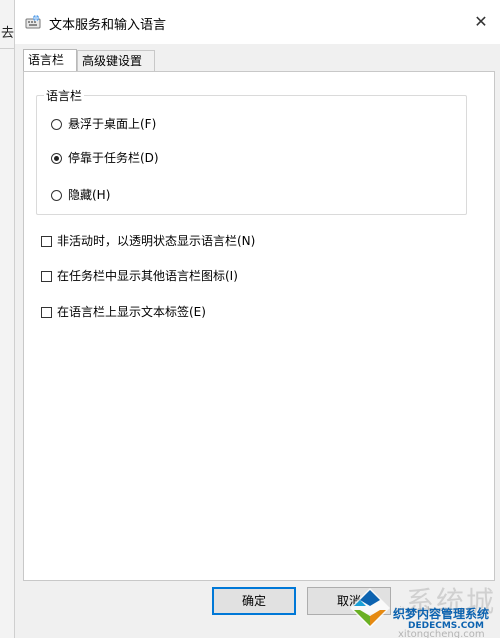 The image size is (500, 638). I want to click on title-bar: 文本服务和输入语言 ✕, so click(257, 22).